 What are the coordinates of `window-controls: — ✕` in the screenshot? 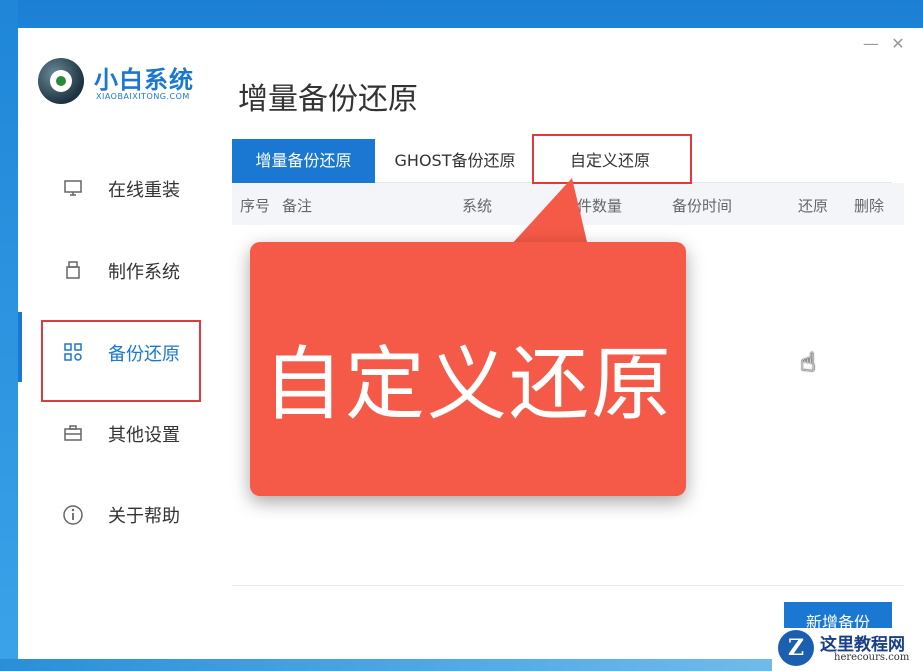 It's located at (884, 43).